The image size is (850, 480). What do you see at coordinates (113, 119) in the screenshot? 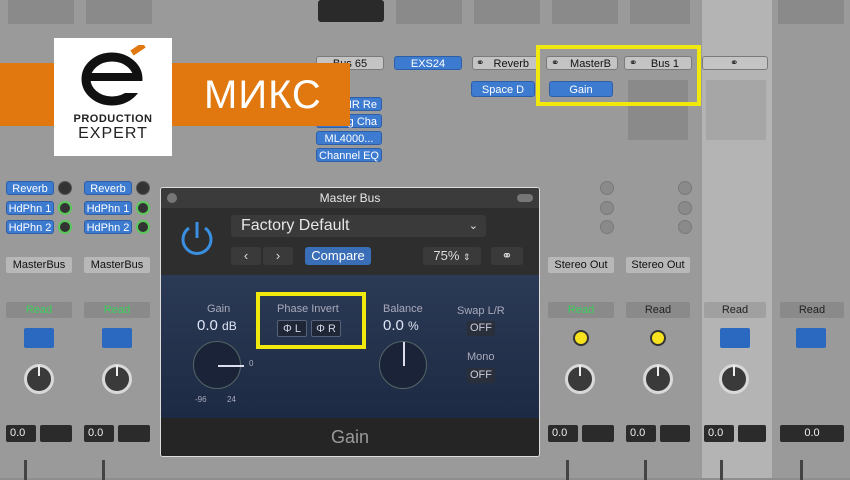
I see `logo-line1: PRODUCTION` at bounding box center [113, 119].